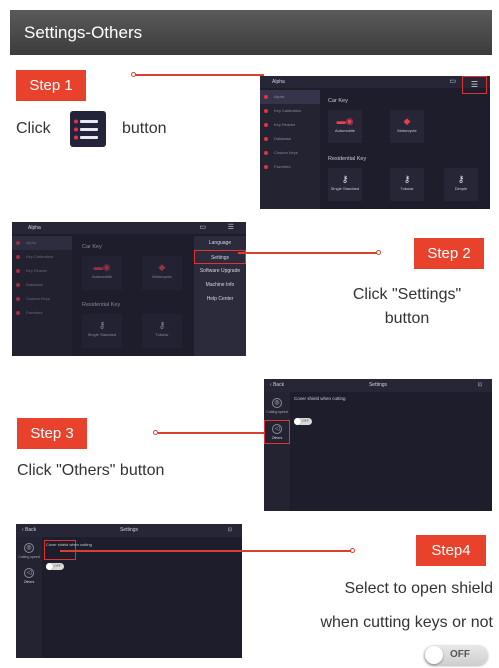 This screenshot has width=499, height=668. I want to click on step1-button-text: button, so click(144, 128).